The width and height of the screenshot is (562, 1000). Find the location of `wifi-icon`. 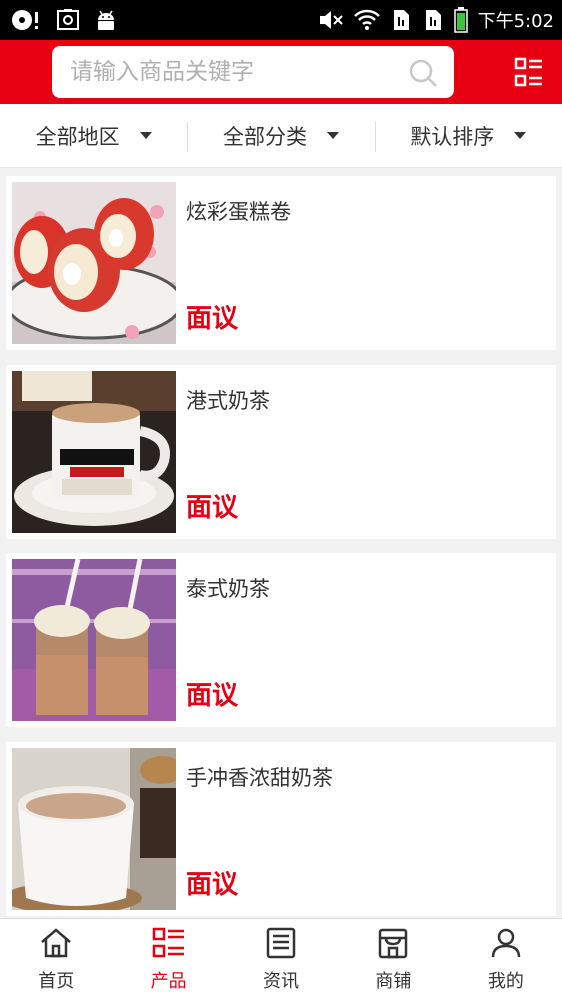

wifi-icon is located at coordinates (366, 20).